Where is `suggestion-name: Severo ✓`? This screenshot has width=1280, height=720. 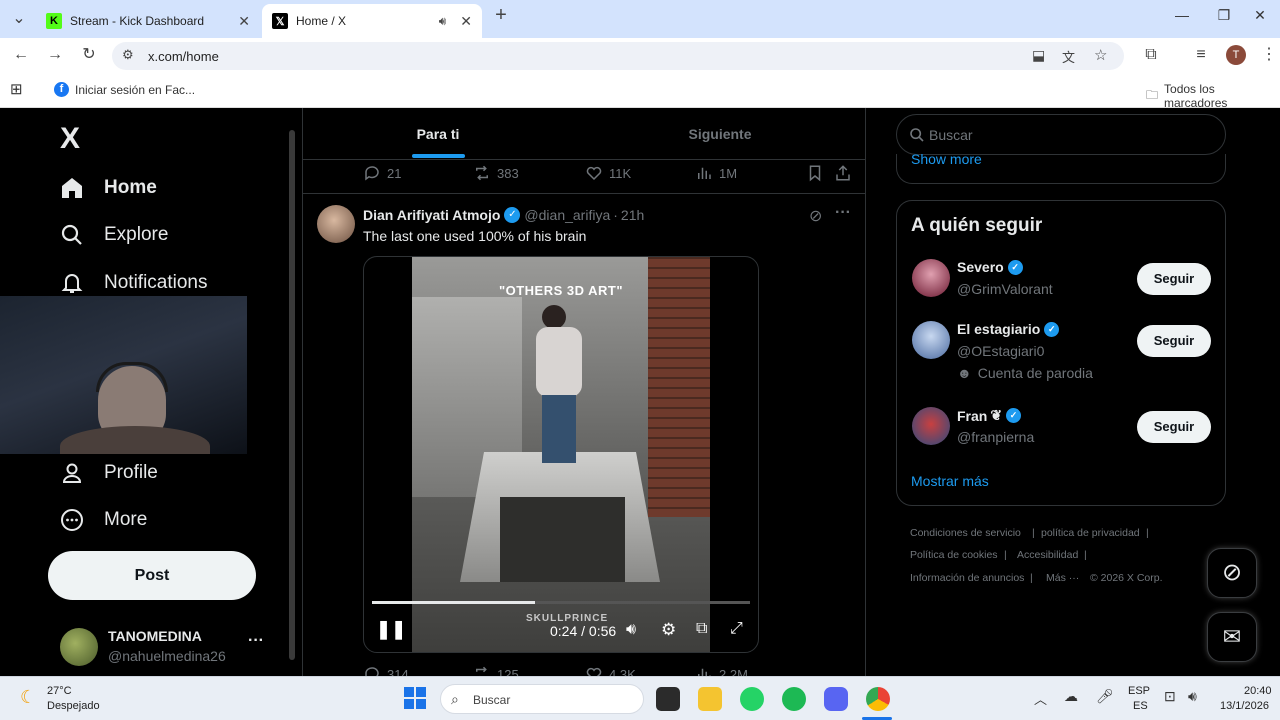 suggestion-name: Severo ✓ is located at coordinates (990, 267).